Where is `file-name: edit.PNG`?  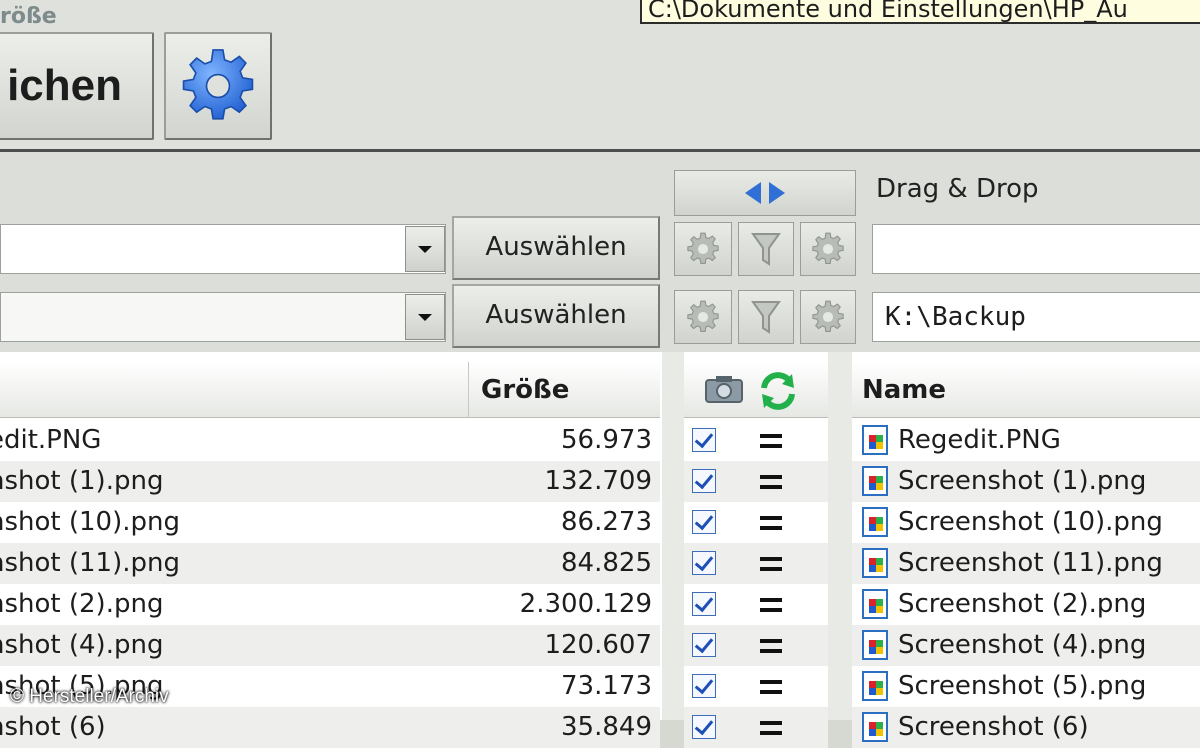 file-name: edit.PNG is located at coordinates (51, 440).